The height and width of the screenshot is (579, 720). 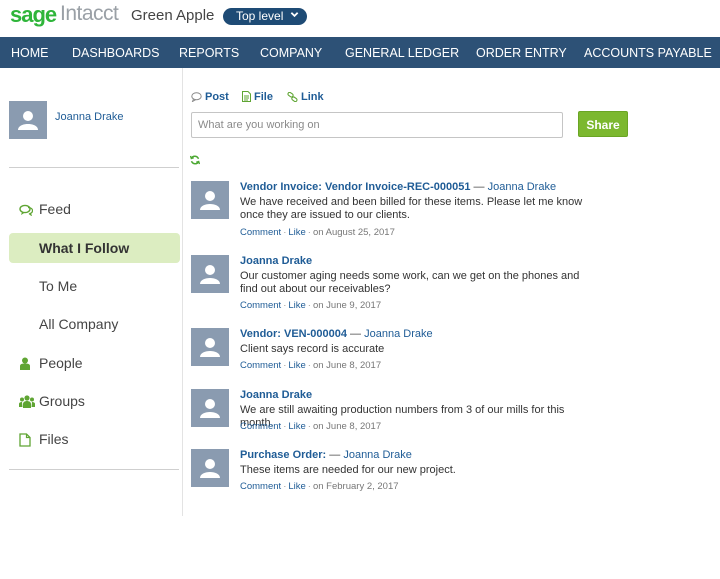 I want to click on feed-item-title: Vendor: VEN-000004 — Joanna Drake, so click(x=336, y=334).